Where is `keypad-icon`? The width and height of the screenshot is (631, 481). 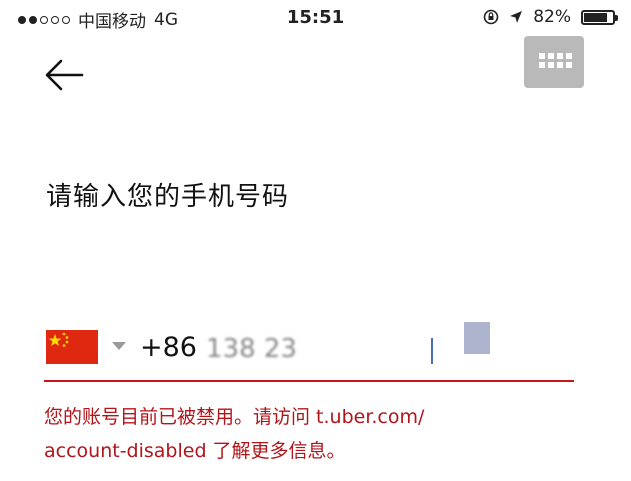 keypad-icon is located at coordinates (555, 60).